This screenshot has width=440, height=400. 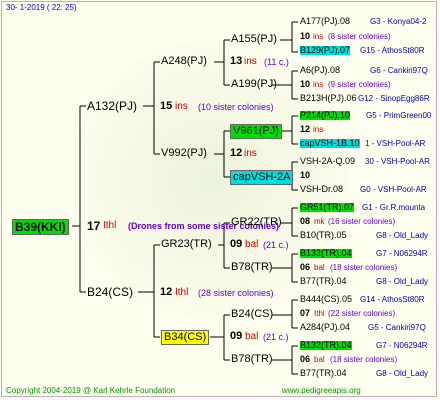 What do you see at coordinates (321, 391) in the screenshot?
I see `footer-site-link: www.pedigreeapis.org` at bounding box center [321, 391].